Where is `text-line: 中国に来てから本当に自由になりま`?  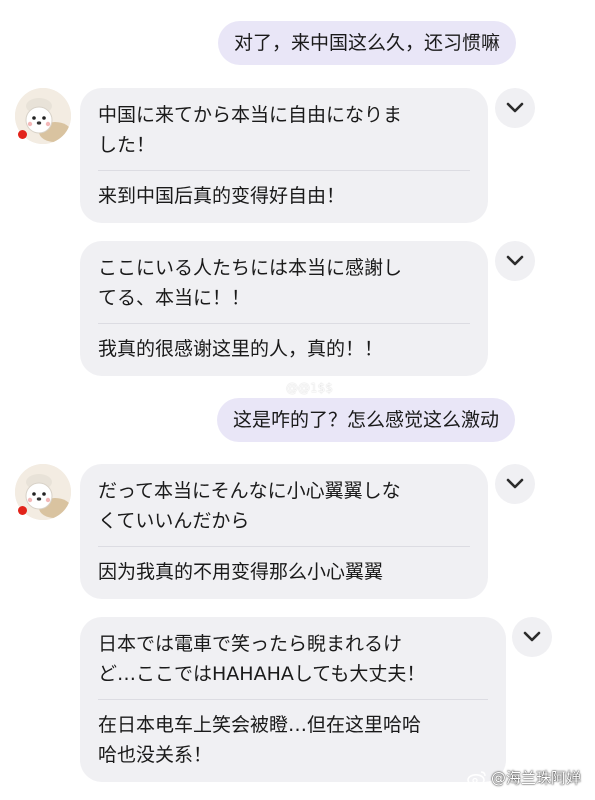
text-line: 中国に来てから本当に自由になりま is located at coordinates (250, 115).